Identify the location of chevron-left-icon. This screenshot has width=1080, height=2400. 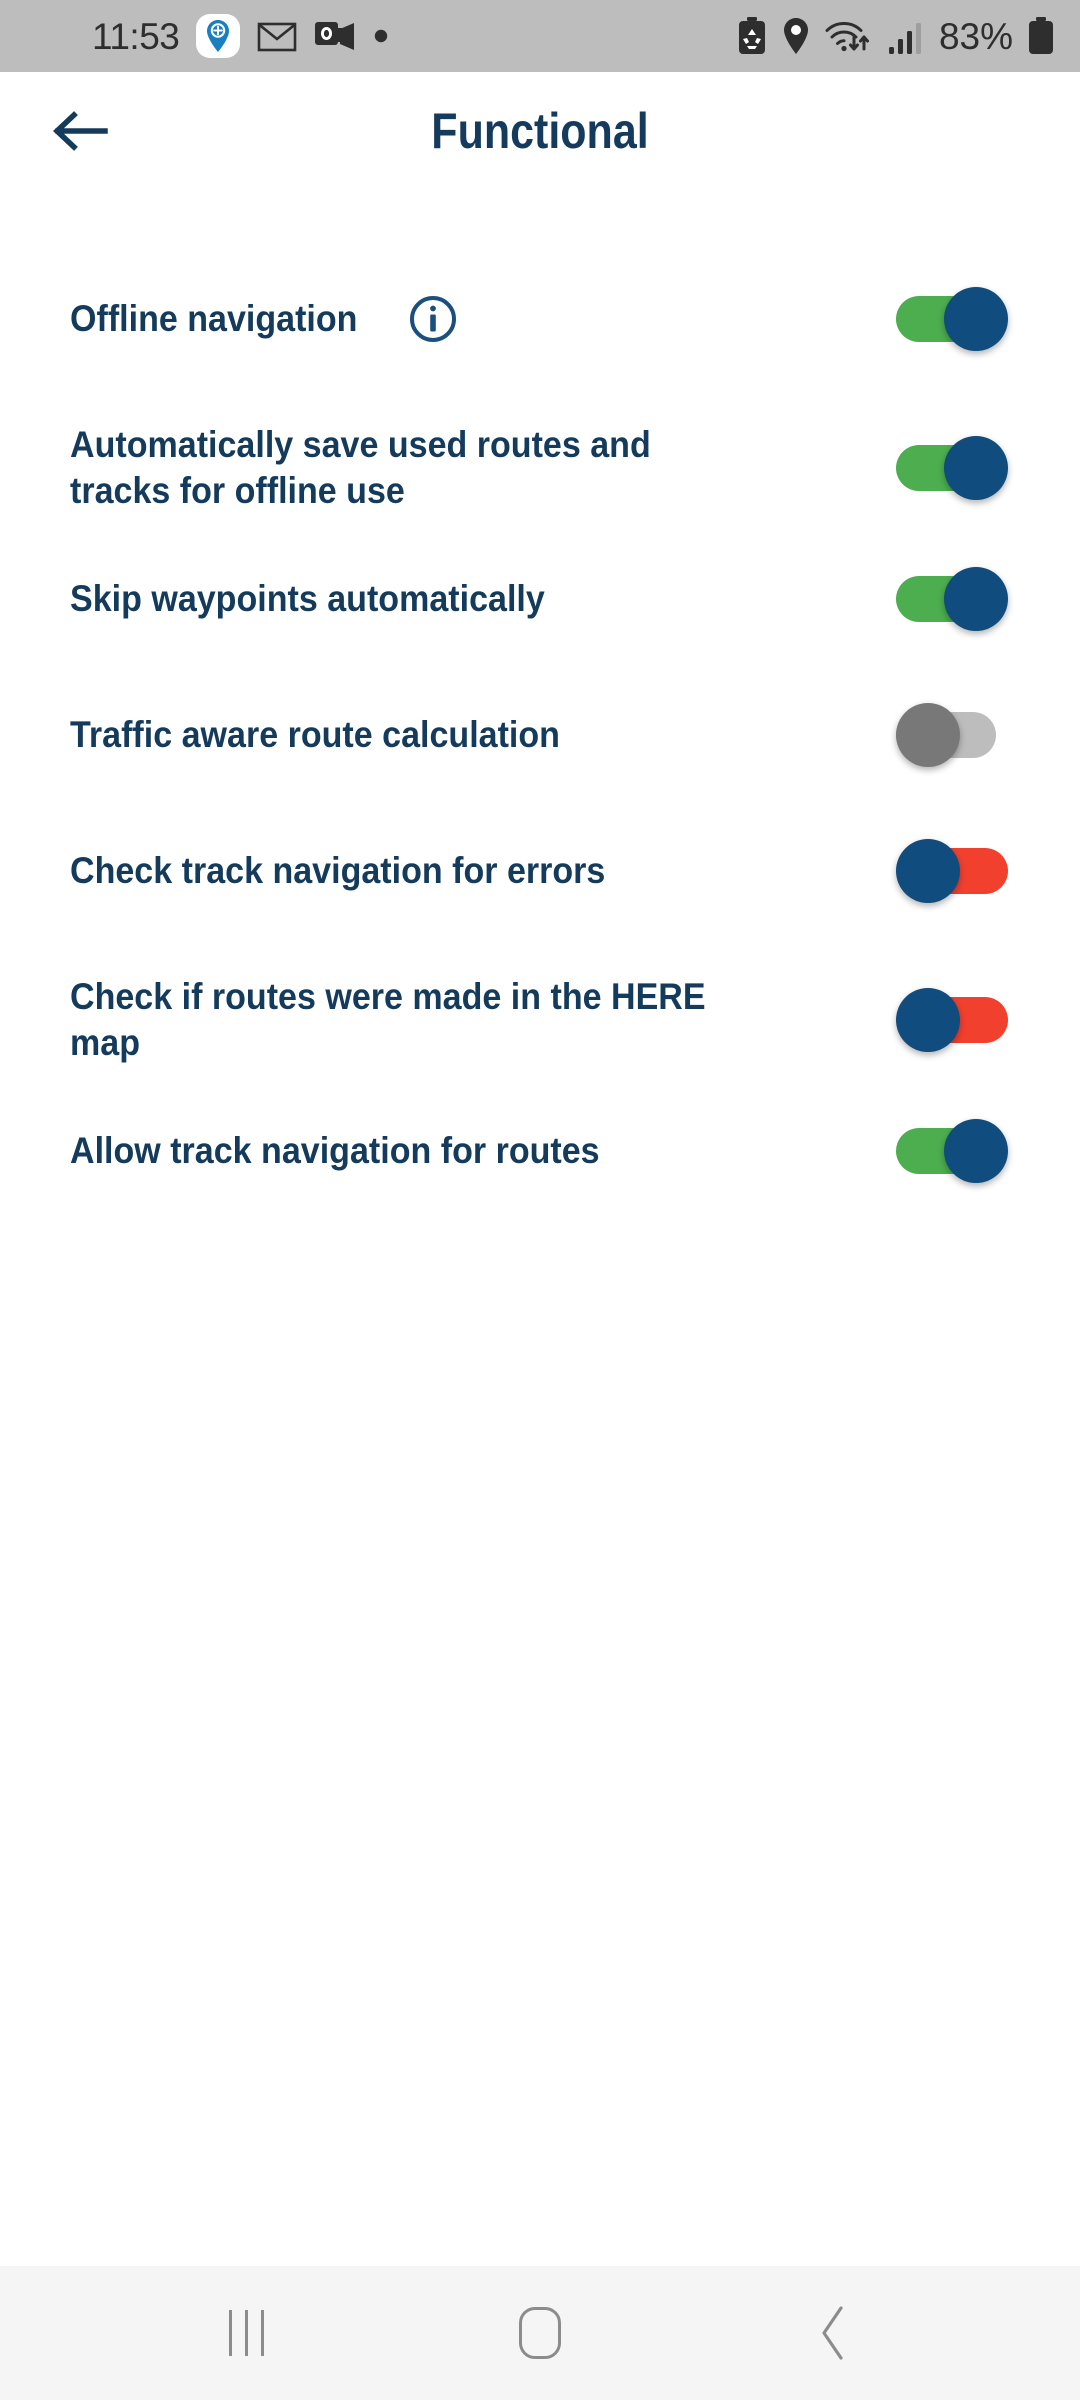
(832, 2333).